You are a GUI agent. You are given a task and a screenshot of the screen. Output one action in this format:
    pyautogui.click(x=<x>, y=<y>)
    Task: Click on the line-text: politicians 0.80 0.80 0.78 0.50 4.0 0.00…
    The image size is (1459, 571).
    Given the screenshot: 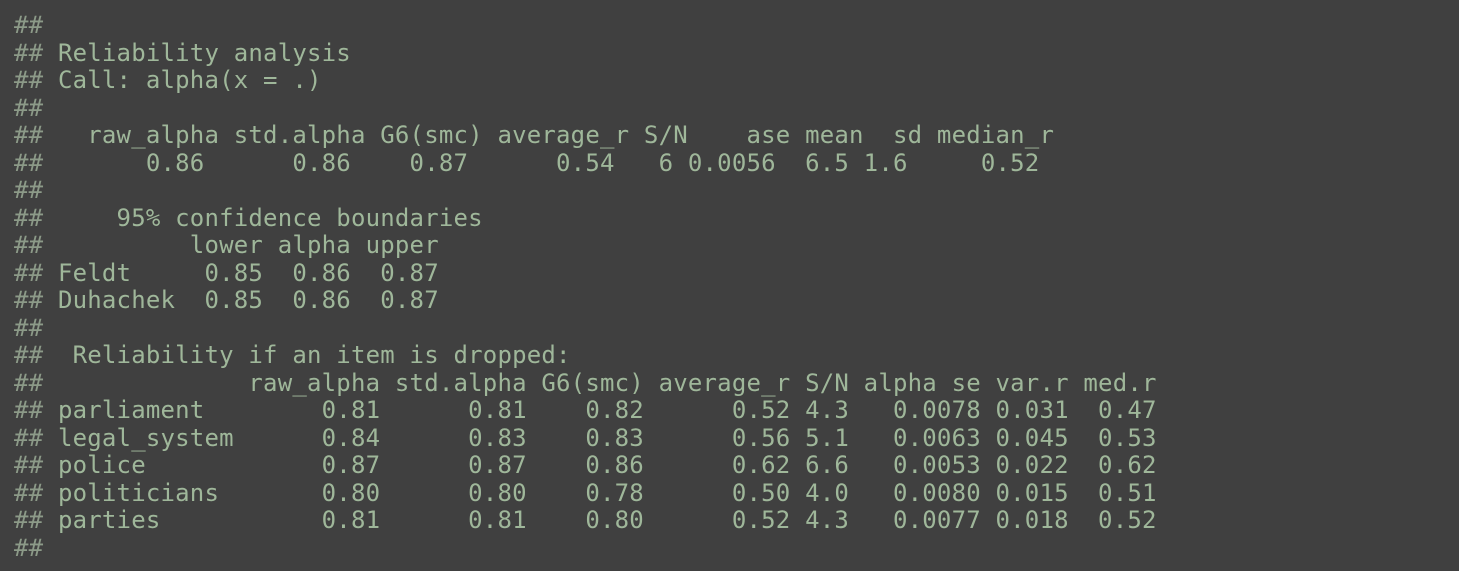 What is the action you would take?
    pyautogui.click(x=600, y=492)
    